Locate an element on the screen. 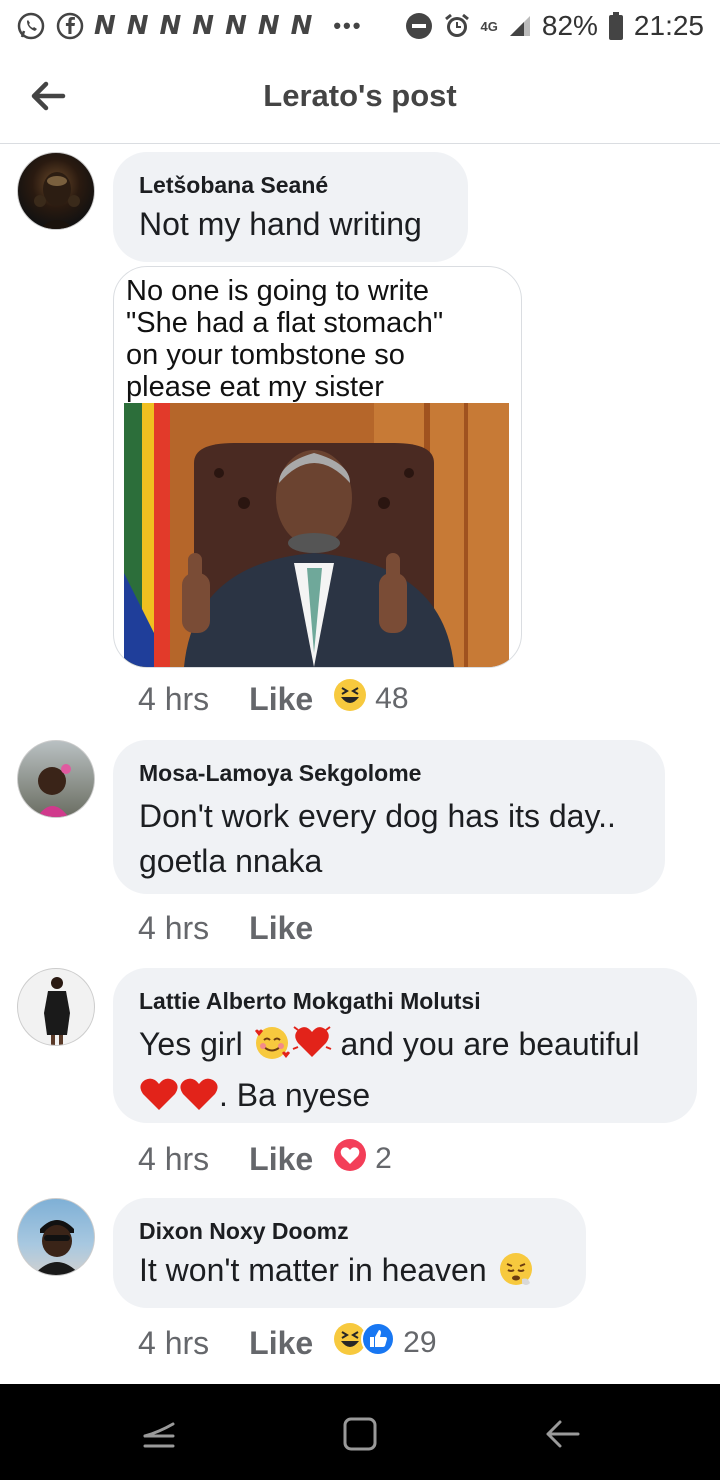 Image resolution: width=720 pixels, height=1480 pixels. home-icon is located at coordinates (360, 1434).